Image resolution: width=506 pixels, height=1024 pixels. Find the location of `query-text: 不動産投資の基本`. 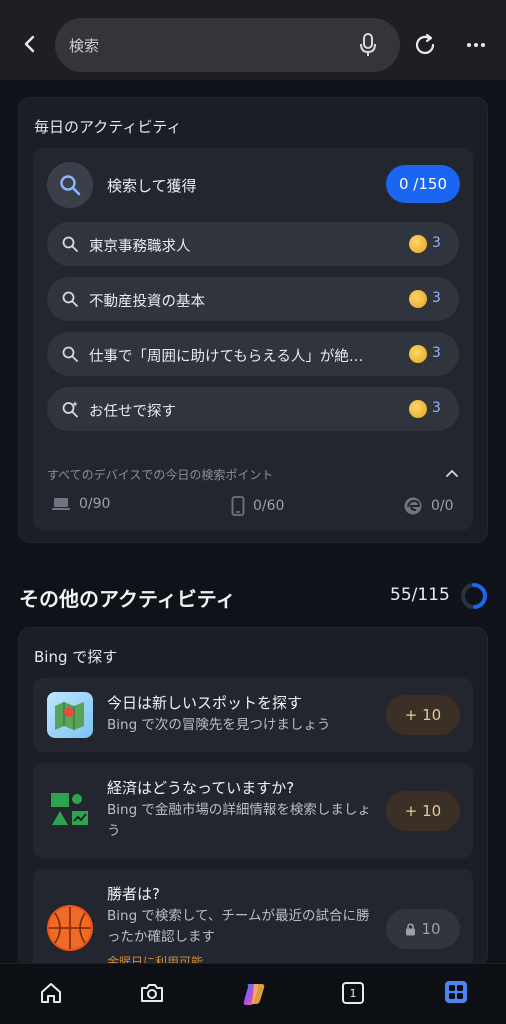

query-text: 不動産投資の基本 is located at coordinates (147, 302).